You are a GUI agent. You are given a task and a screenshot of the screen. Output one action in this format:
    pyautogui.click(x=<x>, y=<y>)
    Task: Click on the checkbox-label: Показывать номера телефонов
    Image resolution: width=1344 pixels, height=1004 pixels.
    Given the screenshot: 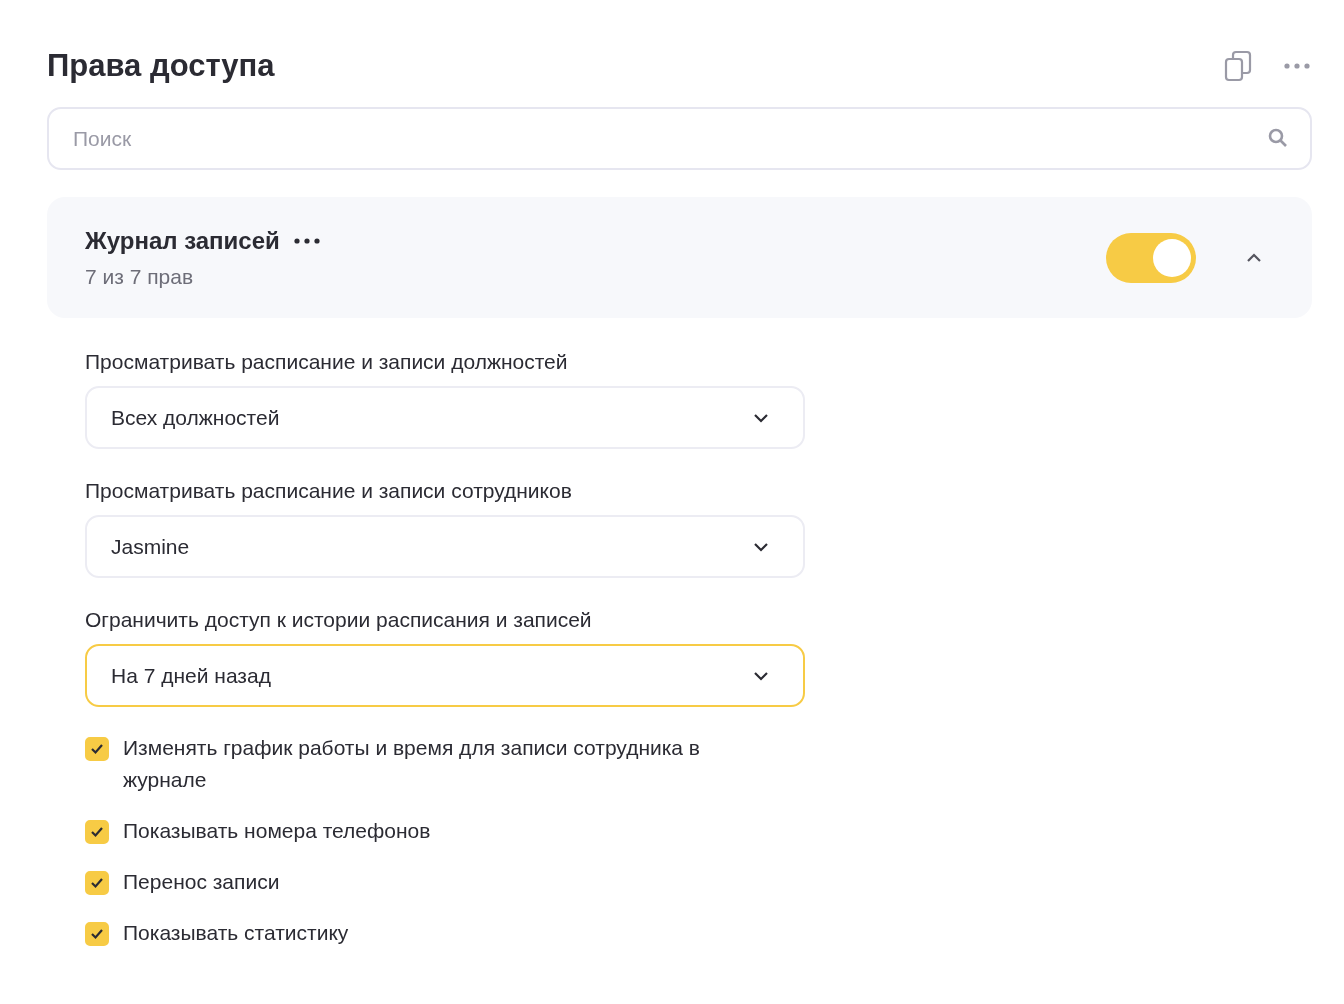 What is the action you would take?
    pyautogui.click(x=277, y=831)
    